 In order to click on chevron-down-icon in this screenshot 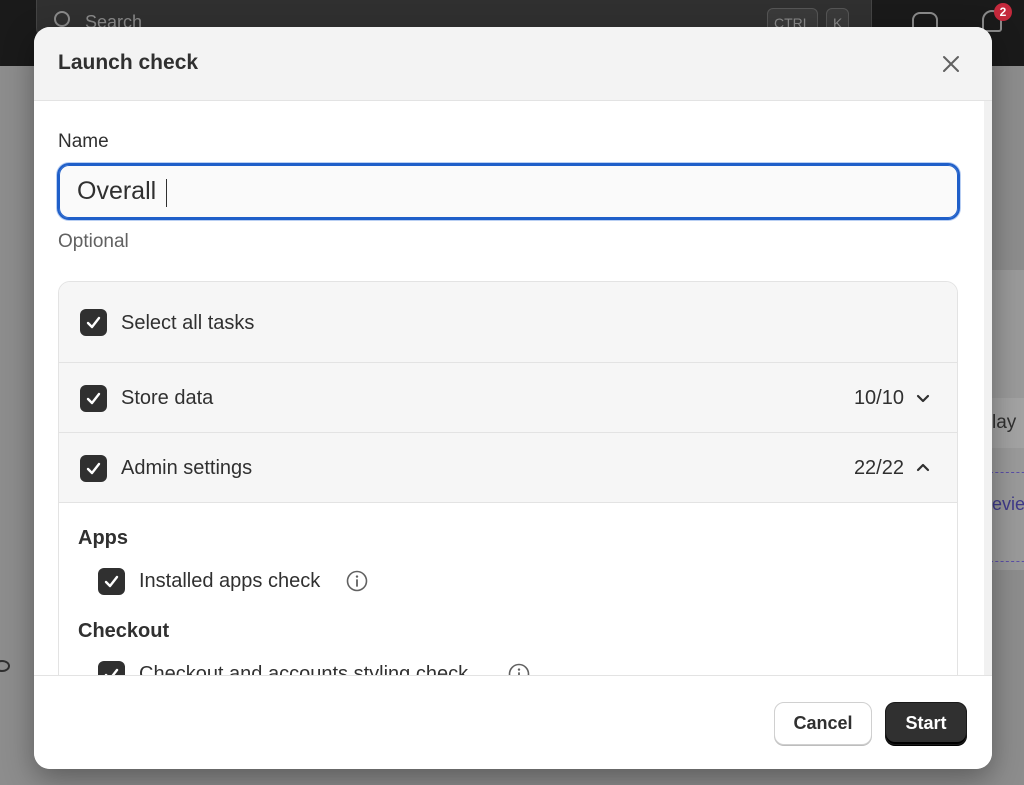, I will do `click(923, 398)`.